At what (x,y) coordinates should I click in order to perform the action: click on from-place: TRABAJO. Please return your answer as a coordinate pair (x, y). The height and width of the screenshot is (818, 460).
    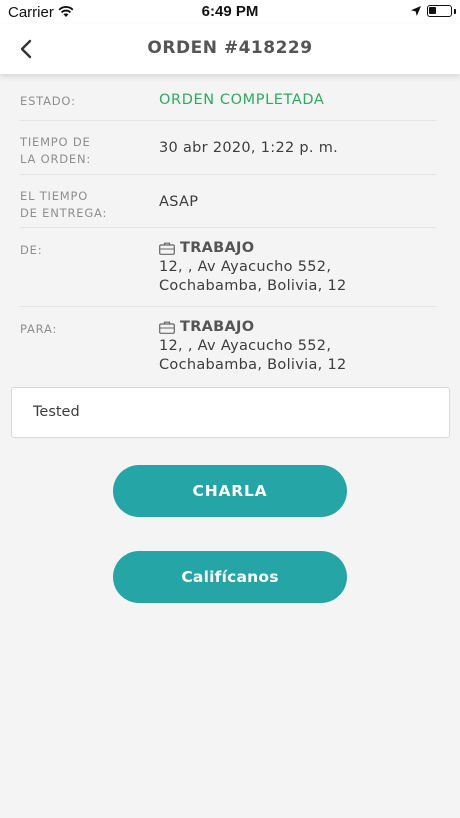
    Looking at the image, I should click on (297, 248).